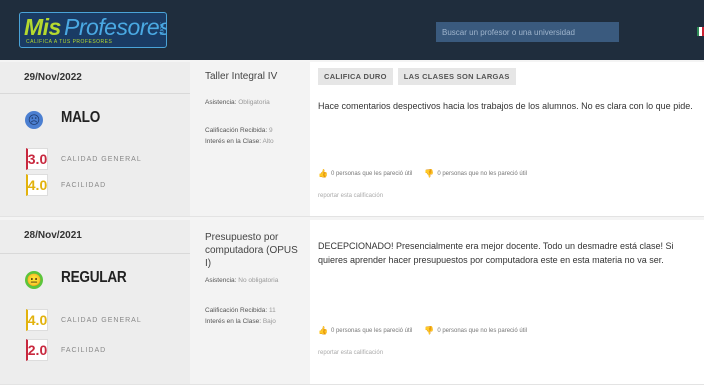 The image size is (704, 385). I want to click on ease-score: 4.0, so click(37, 185).